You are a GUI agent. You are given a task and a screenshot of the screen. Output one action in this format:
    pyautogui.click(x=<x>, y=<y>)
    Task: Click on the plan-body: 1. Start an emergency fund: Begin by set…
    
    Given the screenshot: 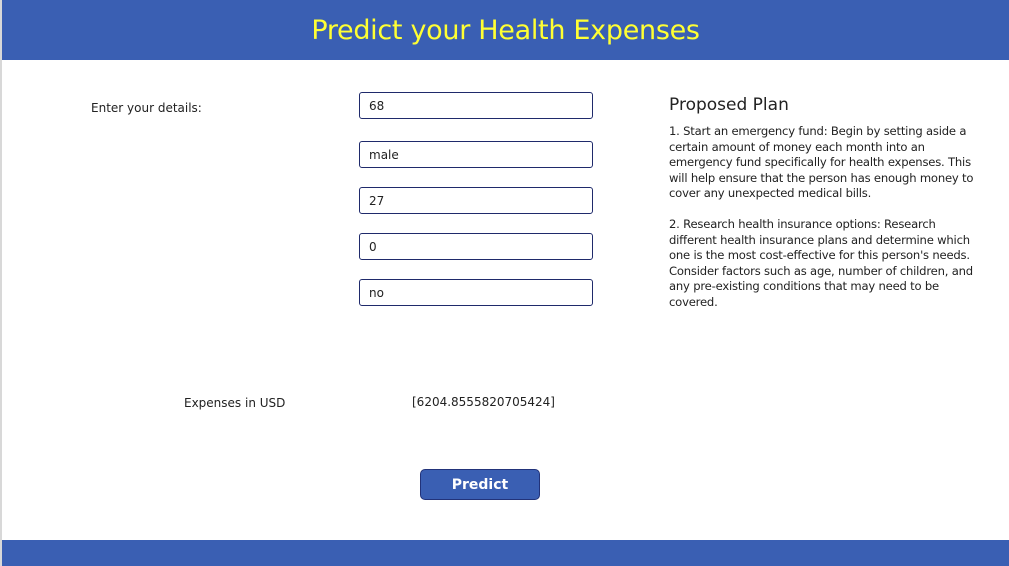 What is the action you would take?
    pyautogui.click(x=821, y=216)
    